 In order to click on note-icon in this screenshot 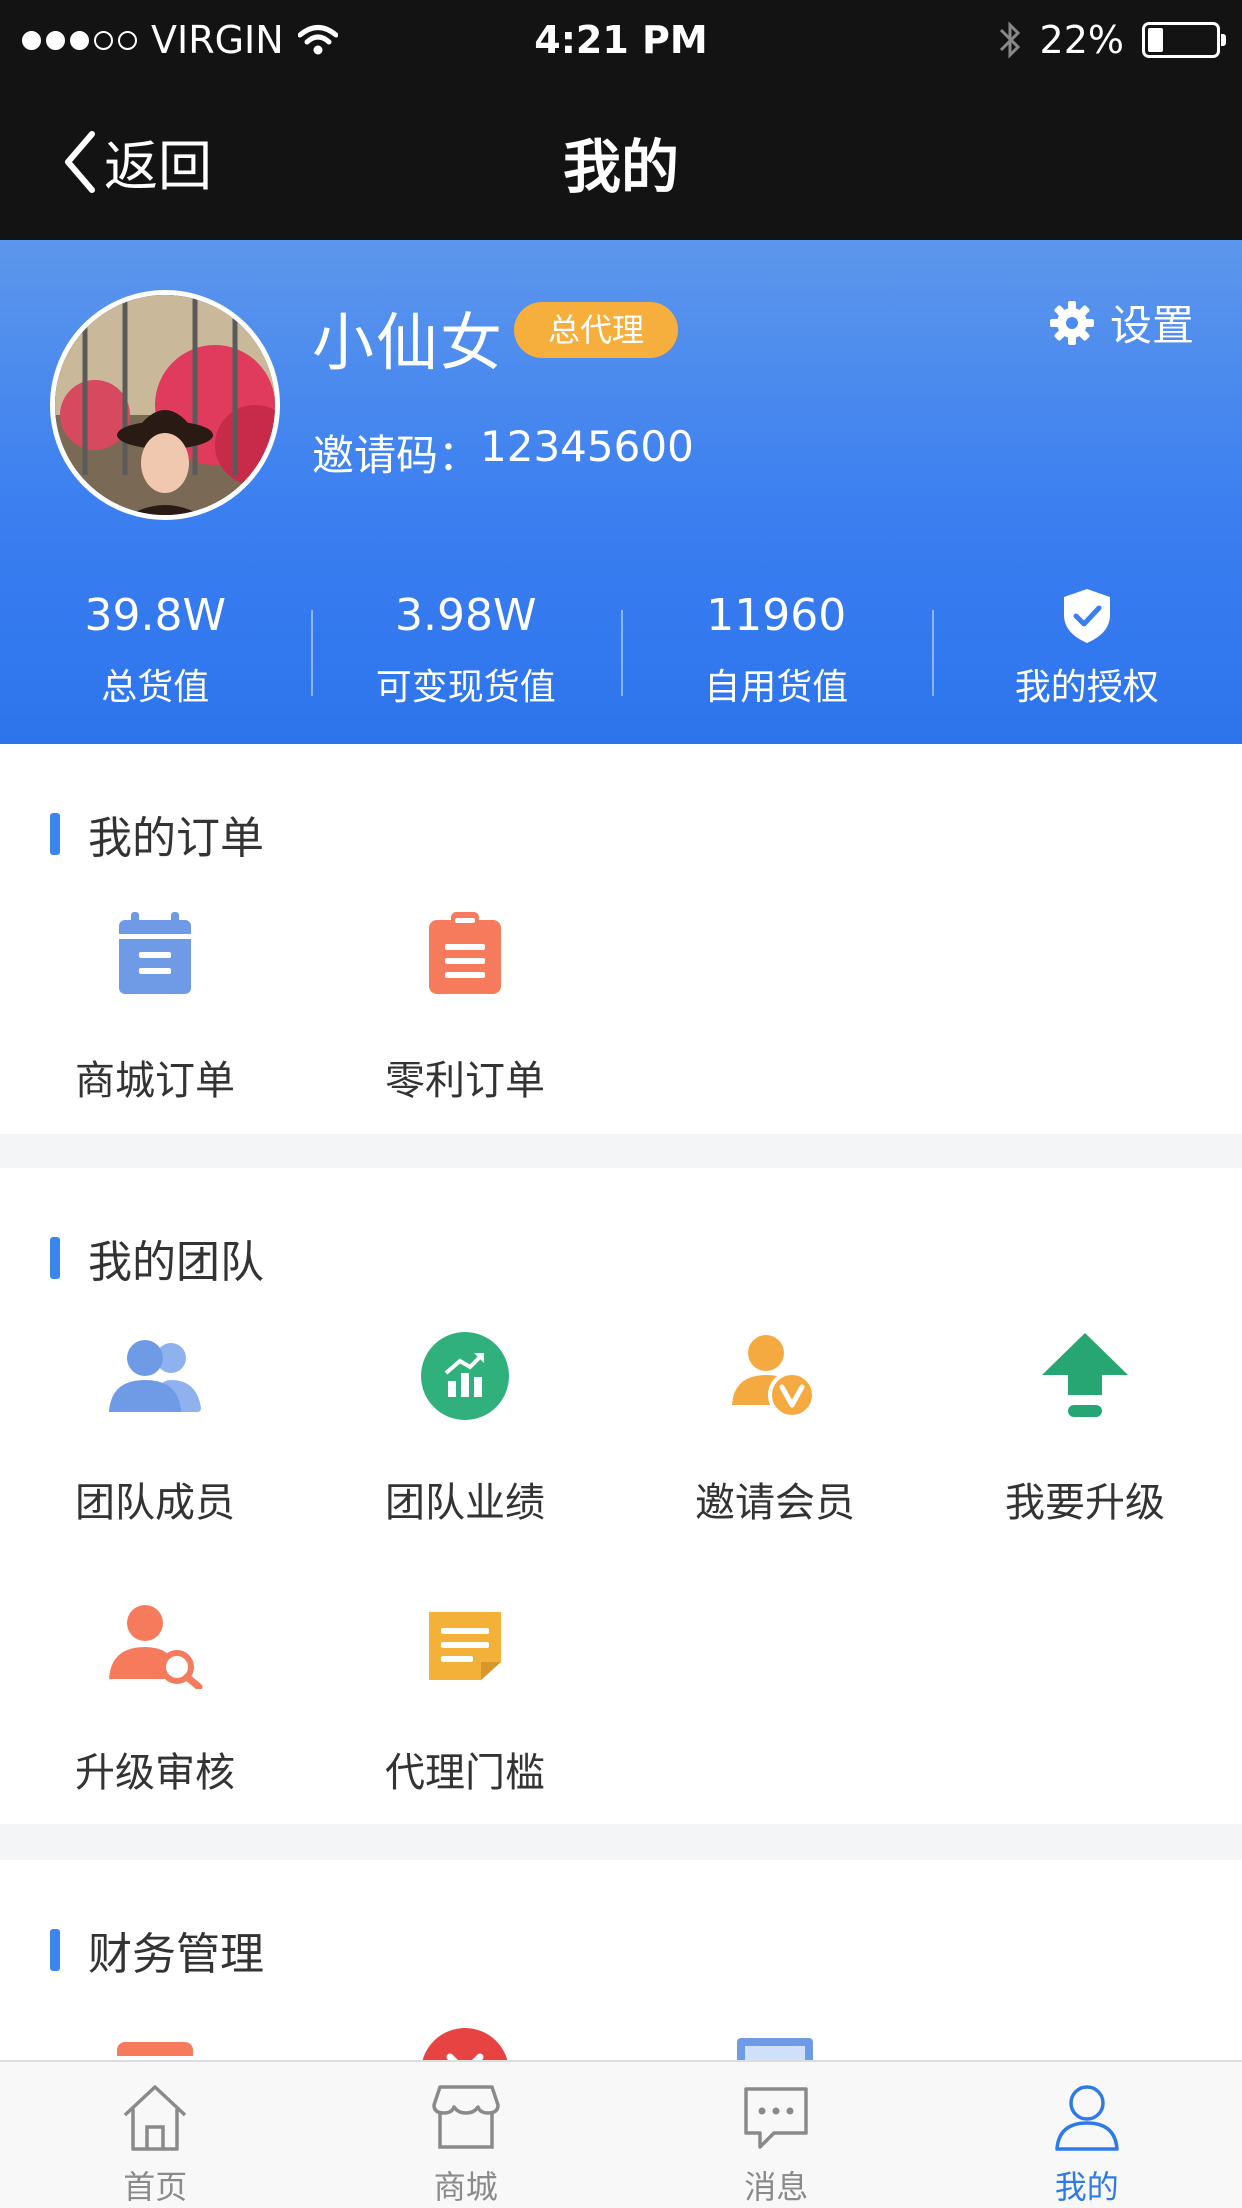, I will do `click(465, 1646)`.